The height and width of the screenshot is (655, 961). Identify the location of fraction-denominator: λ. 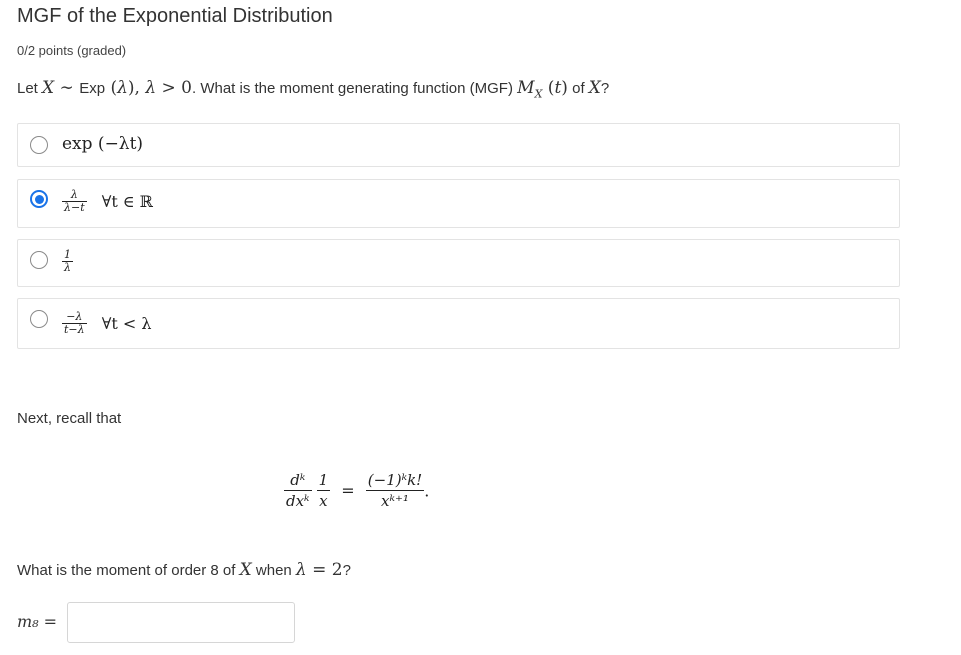
(67, 267).